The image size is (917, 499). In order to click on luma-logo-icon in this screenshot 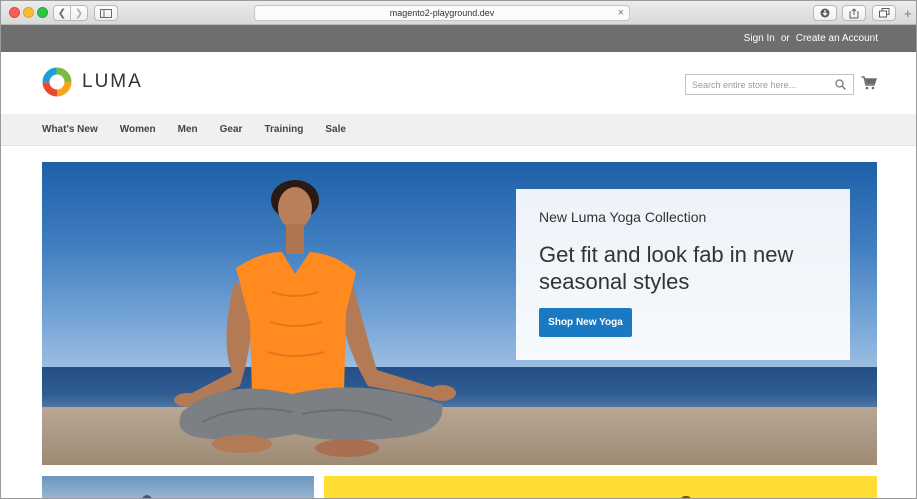, I will do `click(57, 82)`.